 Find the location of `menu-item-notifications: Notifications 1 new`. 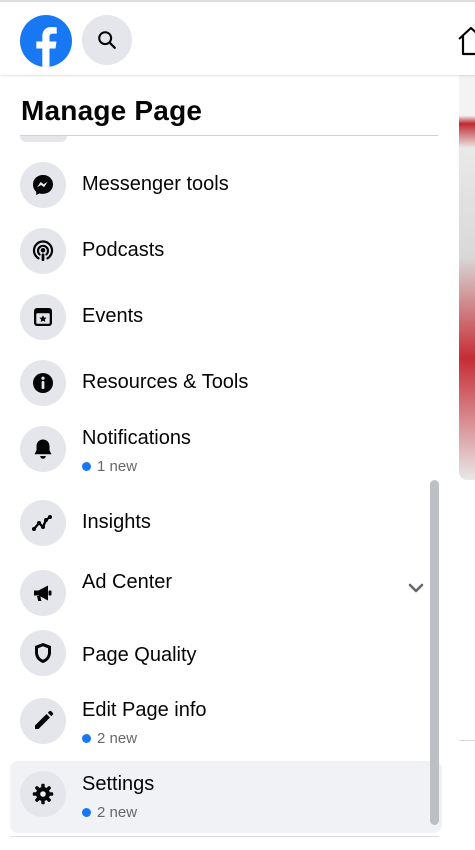

menu-item-notifications: Notifications 1 new is located at coordinates (226, 449).